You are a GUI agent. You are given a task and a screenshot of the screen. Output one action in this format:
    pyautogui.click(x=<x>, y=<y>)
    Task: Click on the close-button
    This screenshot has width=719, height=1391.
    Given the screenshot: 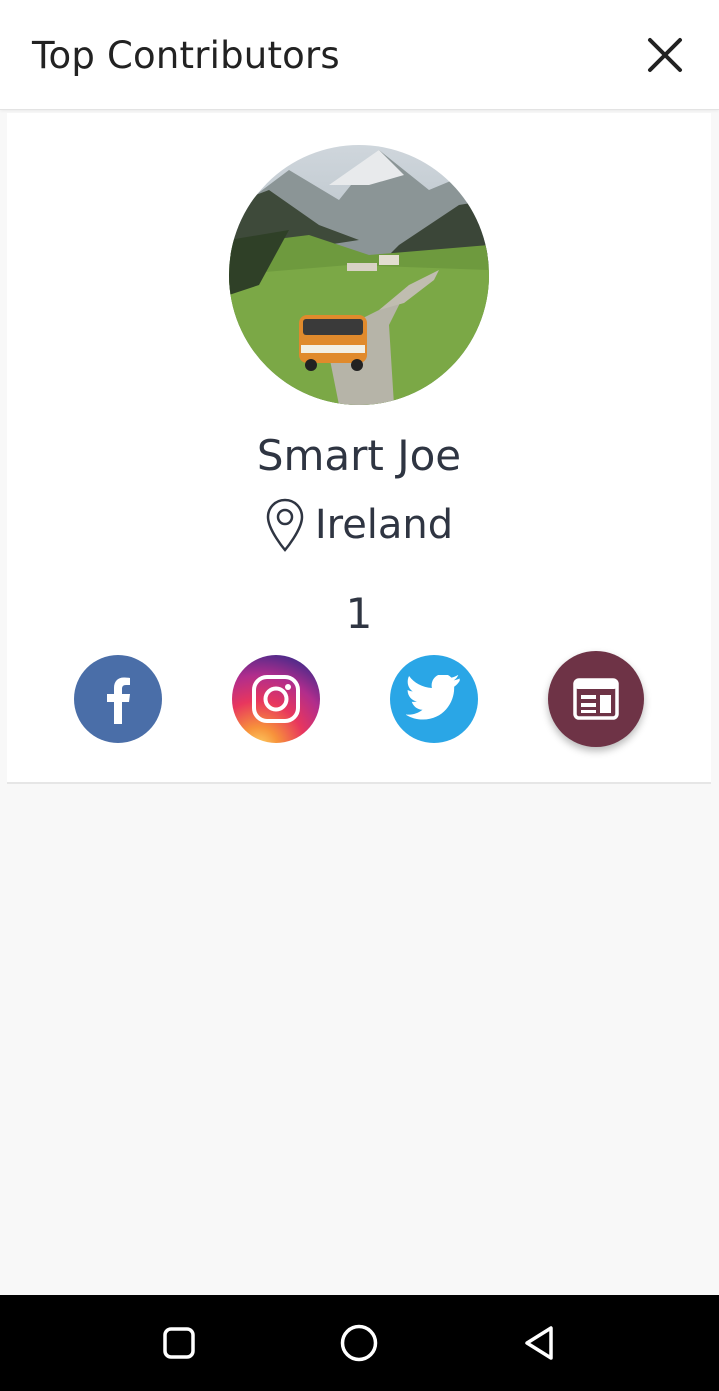 What is the action you would take?
    pyautogui.click(x=665, y=55)
    